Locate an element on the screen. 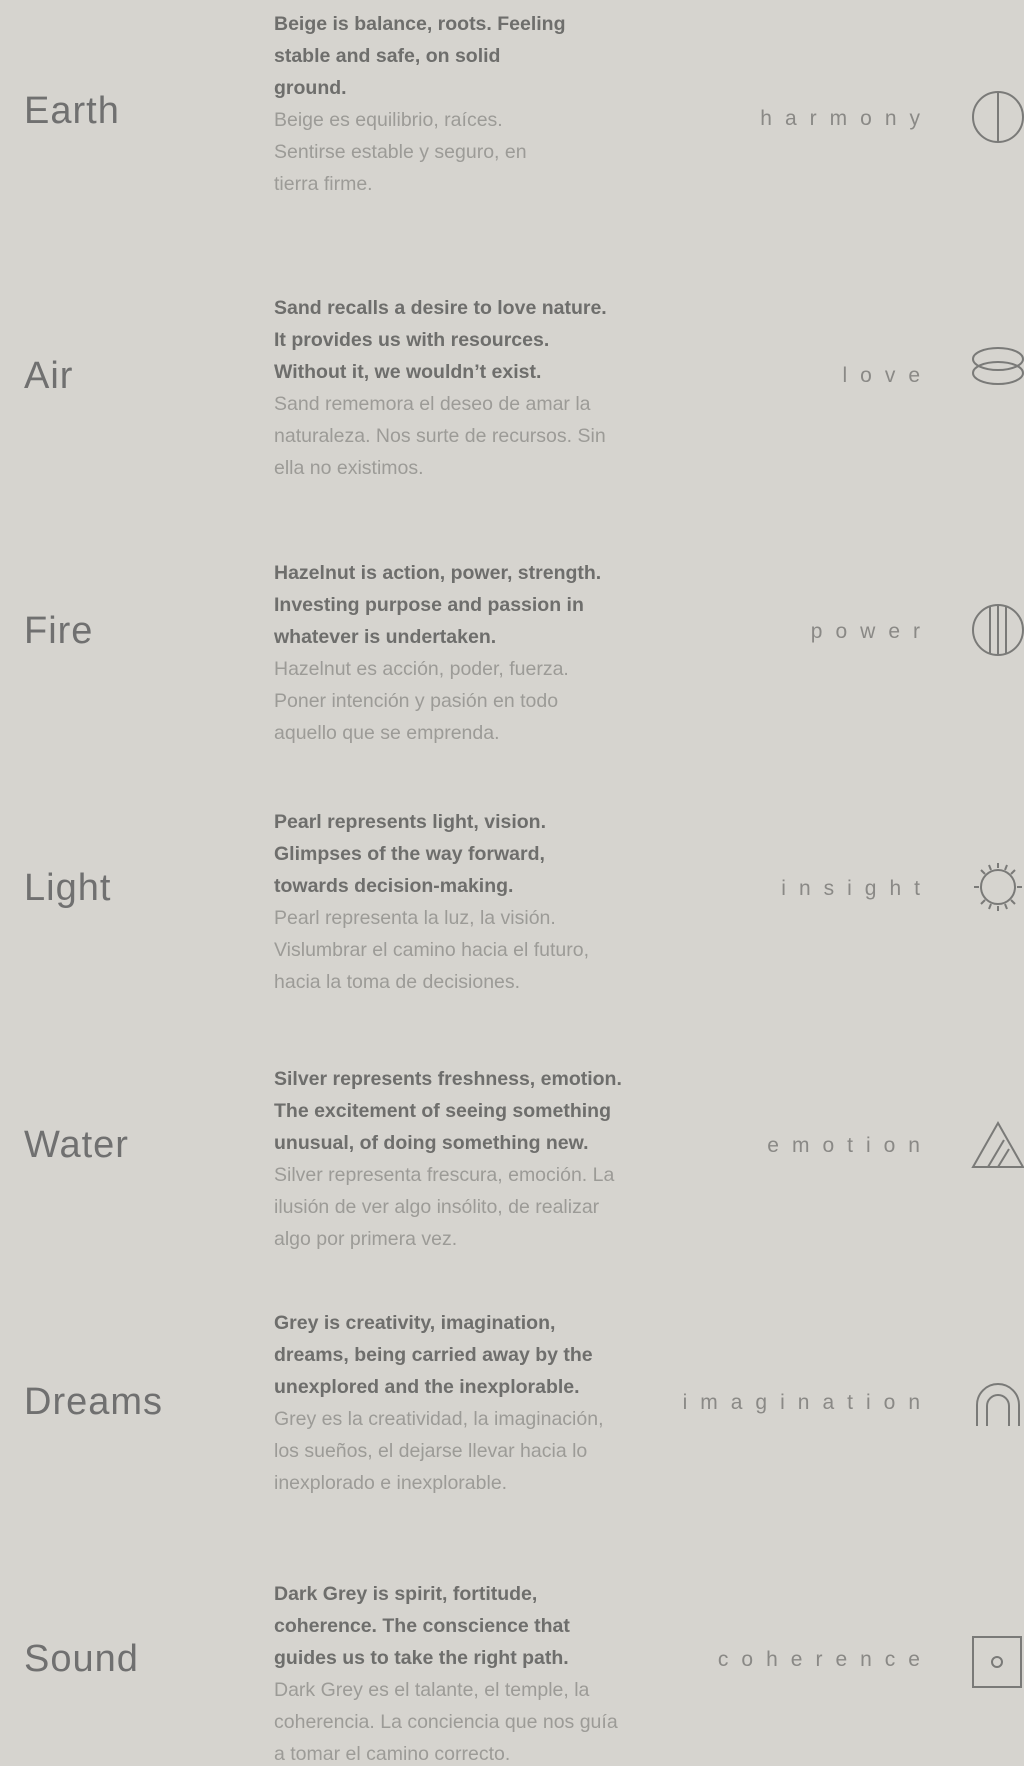 This screenshot has width=1024, height=1766. element-keyword: power is located at coordinates (871, 631).